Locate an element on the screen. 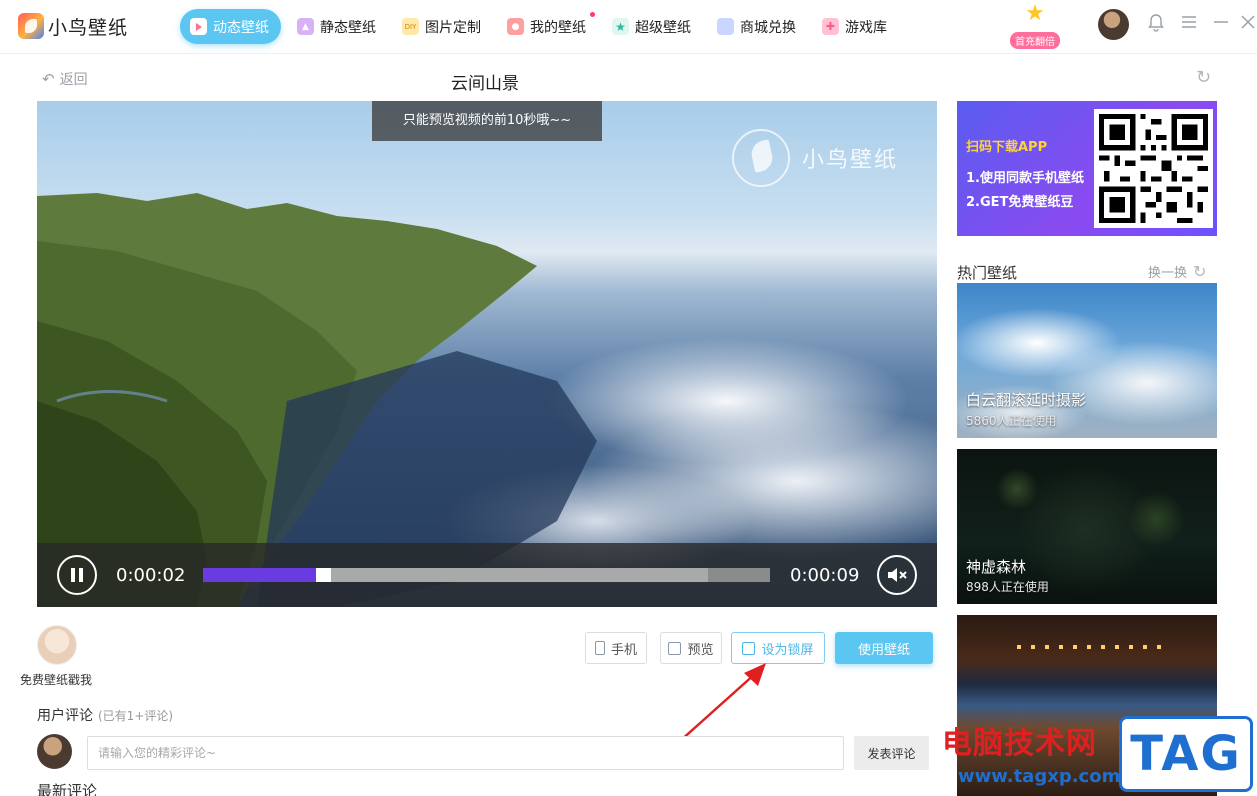  nav-label: 我的壁纸 is located at coordinates (558, 27).